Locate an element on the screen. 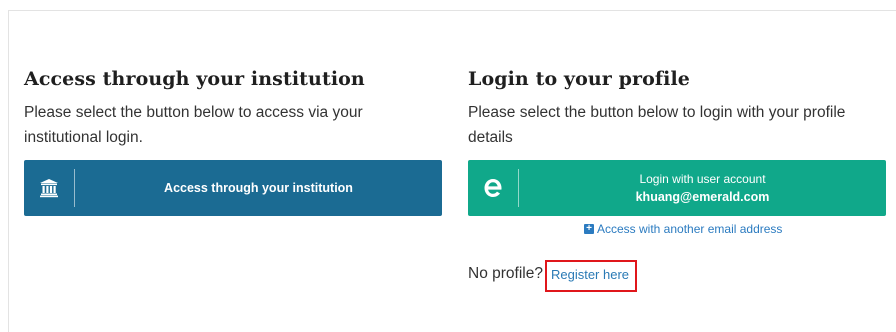  no-profile-row: No profile? Register here is located at coordinates (553, 275).